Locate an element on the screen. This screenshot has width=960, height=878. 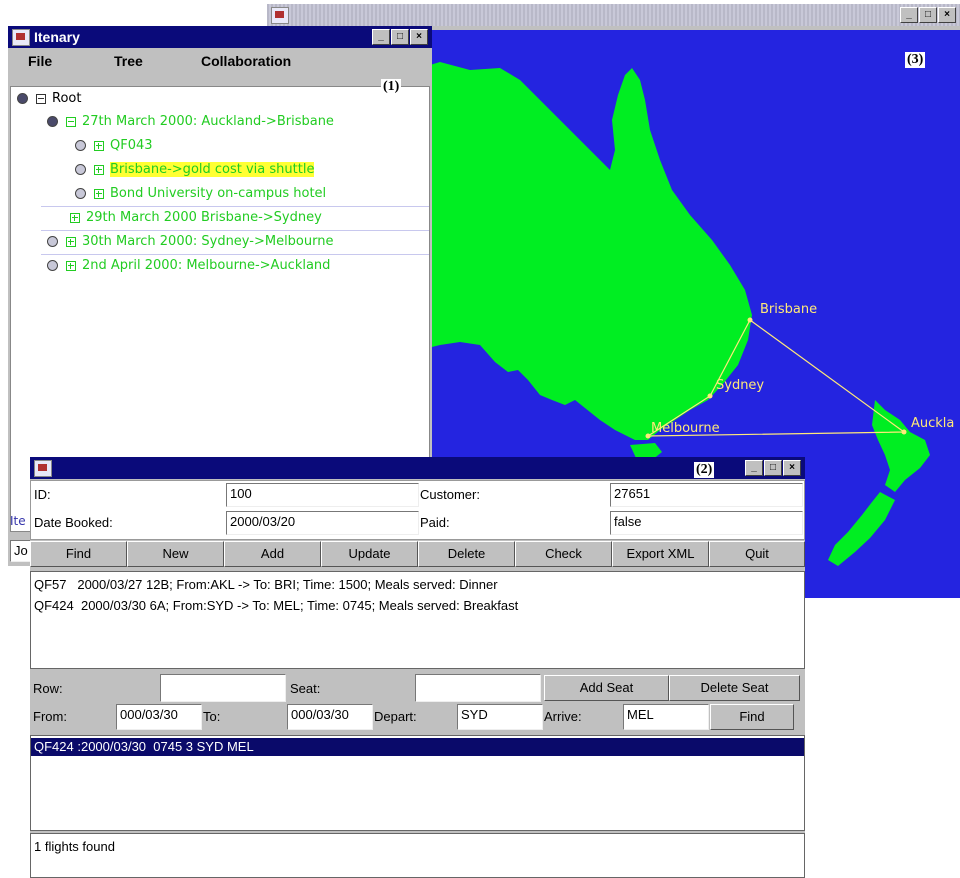
tree-node-day3: 30th March 2000: Sydney->Melbourne is located at coordinates (190, 242).